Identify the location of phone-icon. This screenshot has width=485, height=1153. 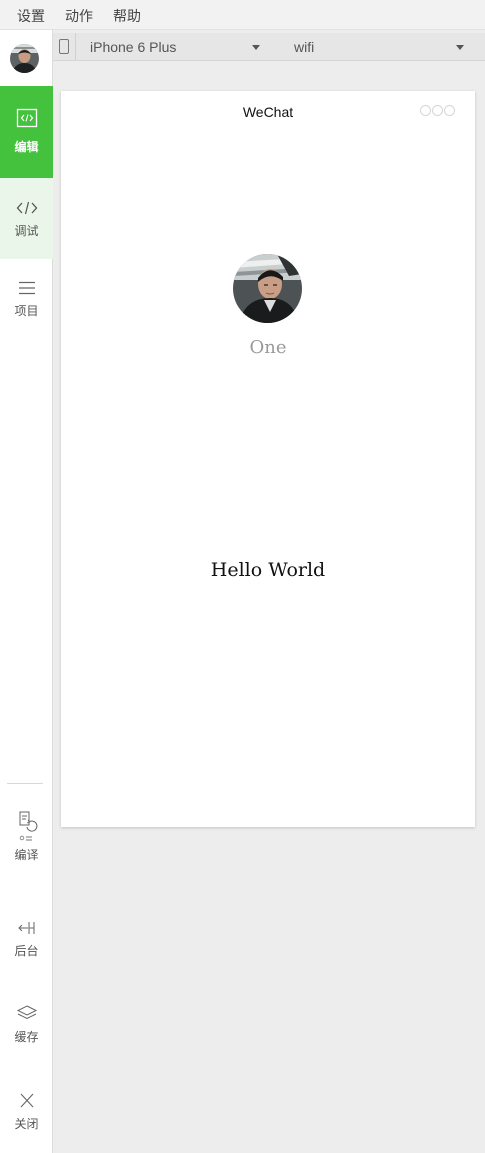
(64, 46).